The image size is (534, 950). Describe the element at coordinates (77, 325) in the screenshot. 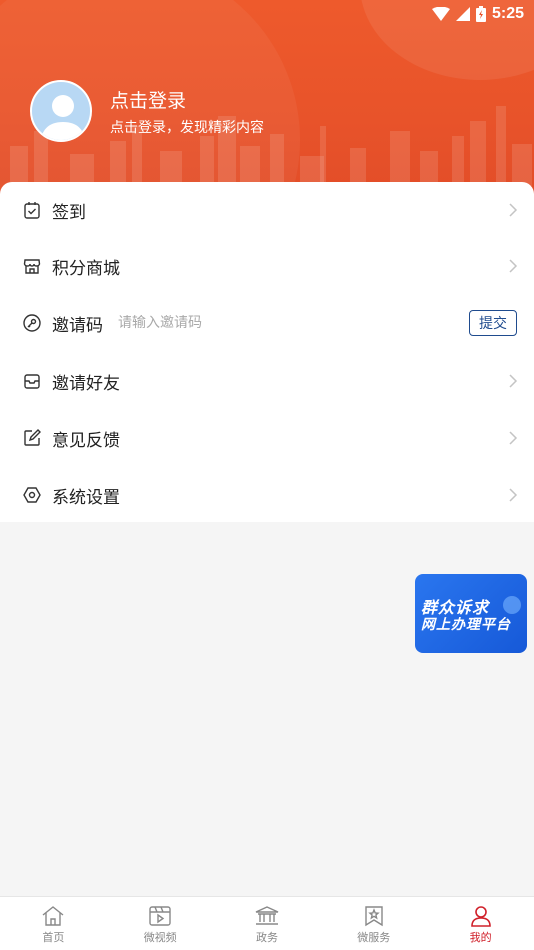

I see `menu-label: 邀请码` at that location.